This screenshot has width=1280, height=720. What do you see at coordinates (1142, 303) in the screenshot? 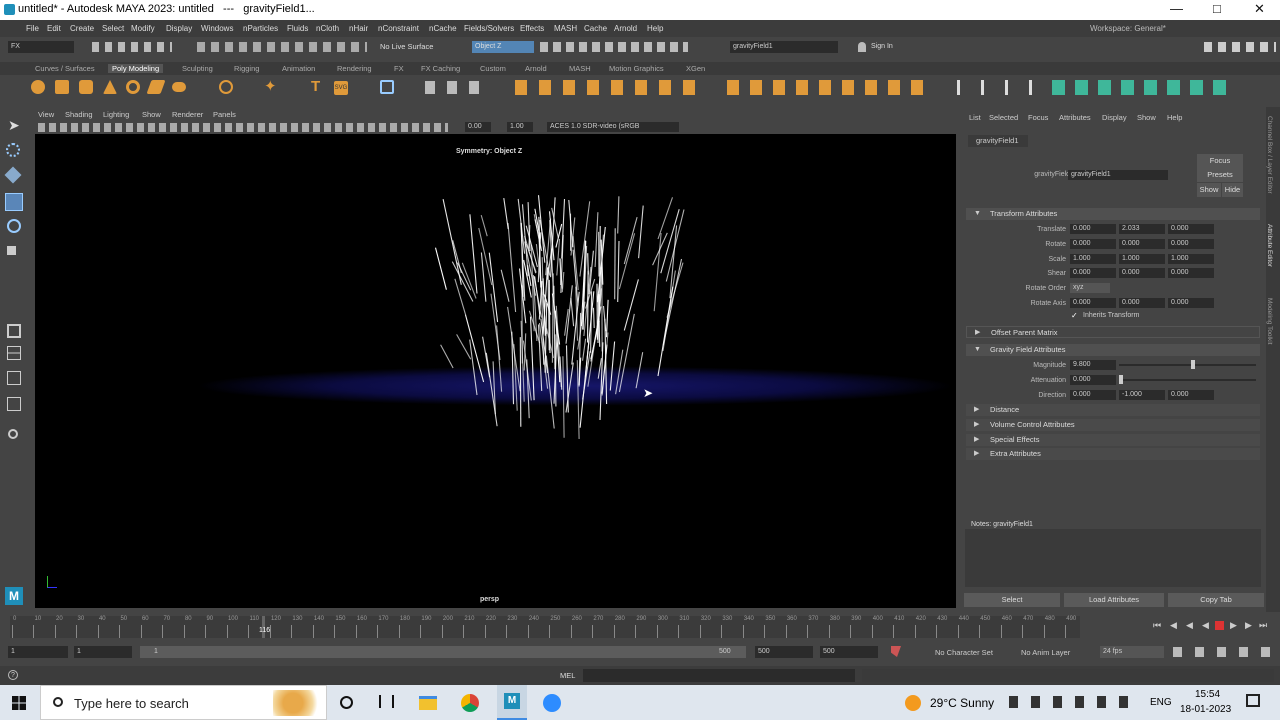
I see `rotate-axis-y-field: 0.000` at bounding box center [1142, 303].